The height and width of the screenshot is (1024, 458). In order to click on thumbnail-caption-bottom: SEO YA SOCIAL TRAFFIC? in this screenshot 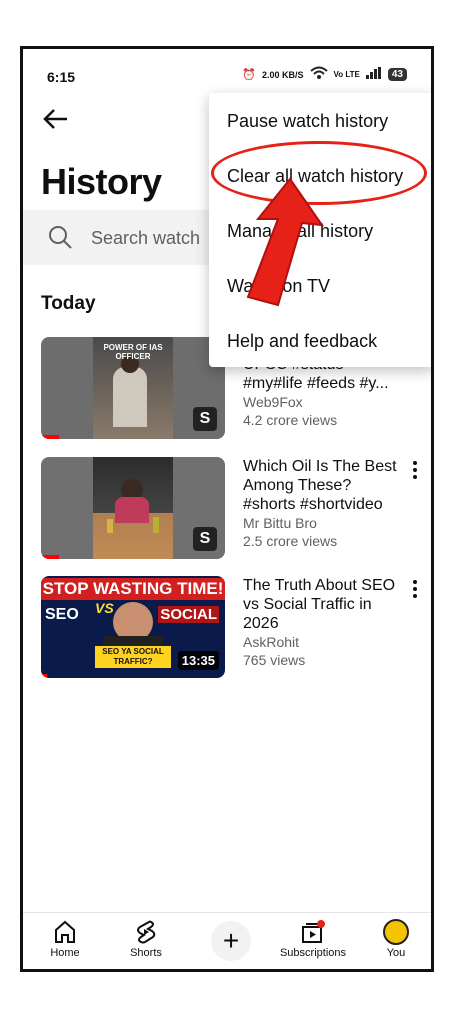, I will do `click(133, 657)`.